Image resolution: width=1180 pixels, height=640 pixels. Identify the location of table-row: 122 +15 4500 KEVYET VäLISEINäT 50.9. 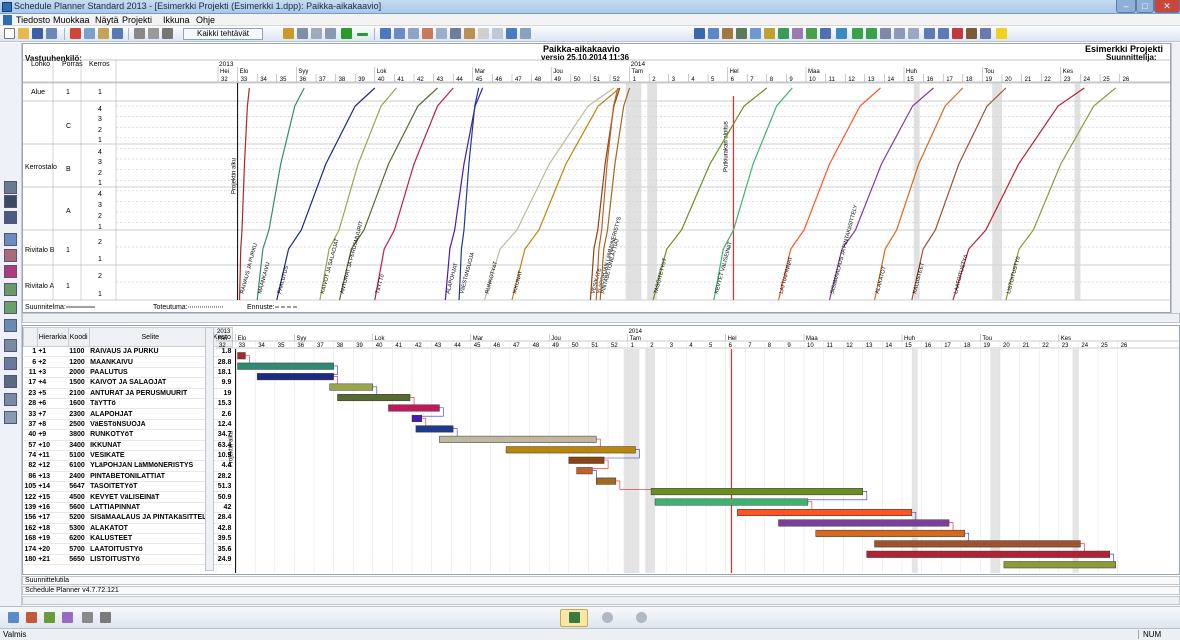
(128, 497).